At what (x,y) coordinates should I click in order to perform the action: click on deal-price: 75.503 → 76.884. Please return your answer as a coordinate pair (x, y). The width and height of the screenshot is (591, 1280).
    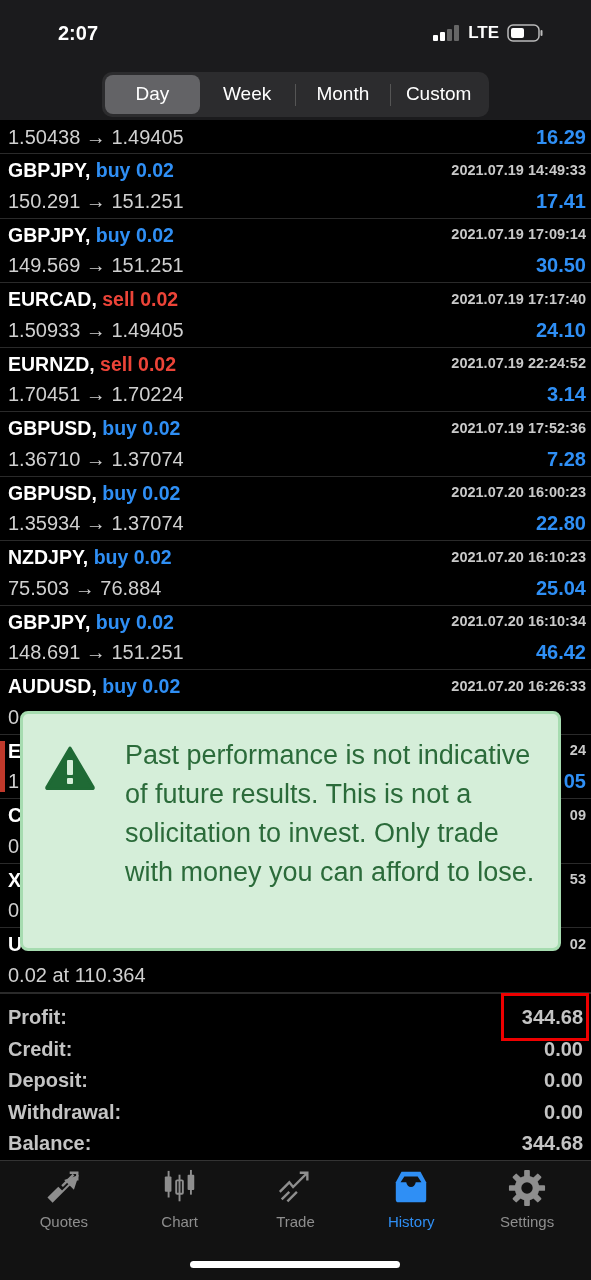
    Looking at the image, I should click on (85, 588).